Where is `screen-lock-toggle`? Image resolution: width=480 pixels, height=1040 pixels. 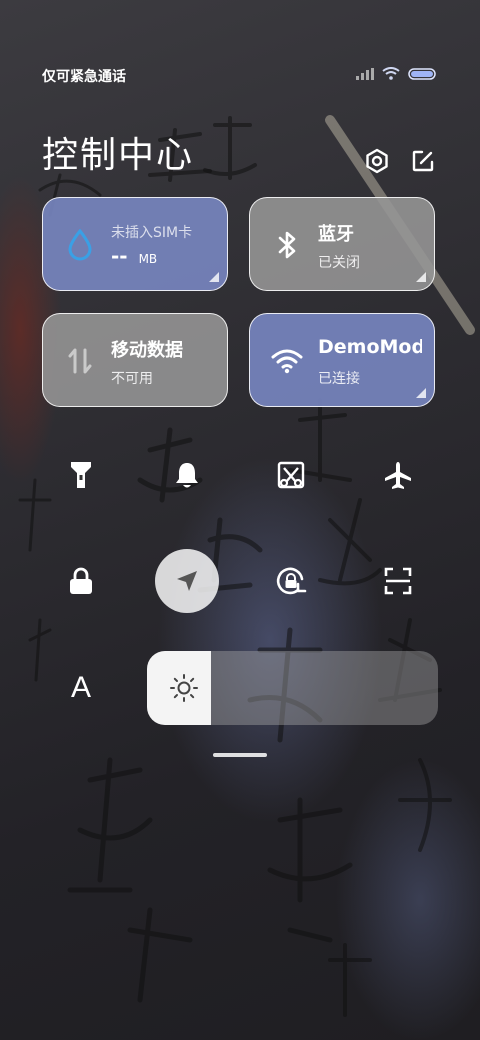
screen-lock-toggle is located at coordinates (81, 581).